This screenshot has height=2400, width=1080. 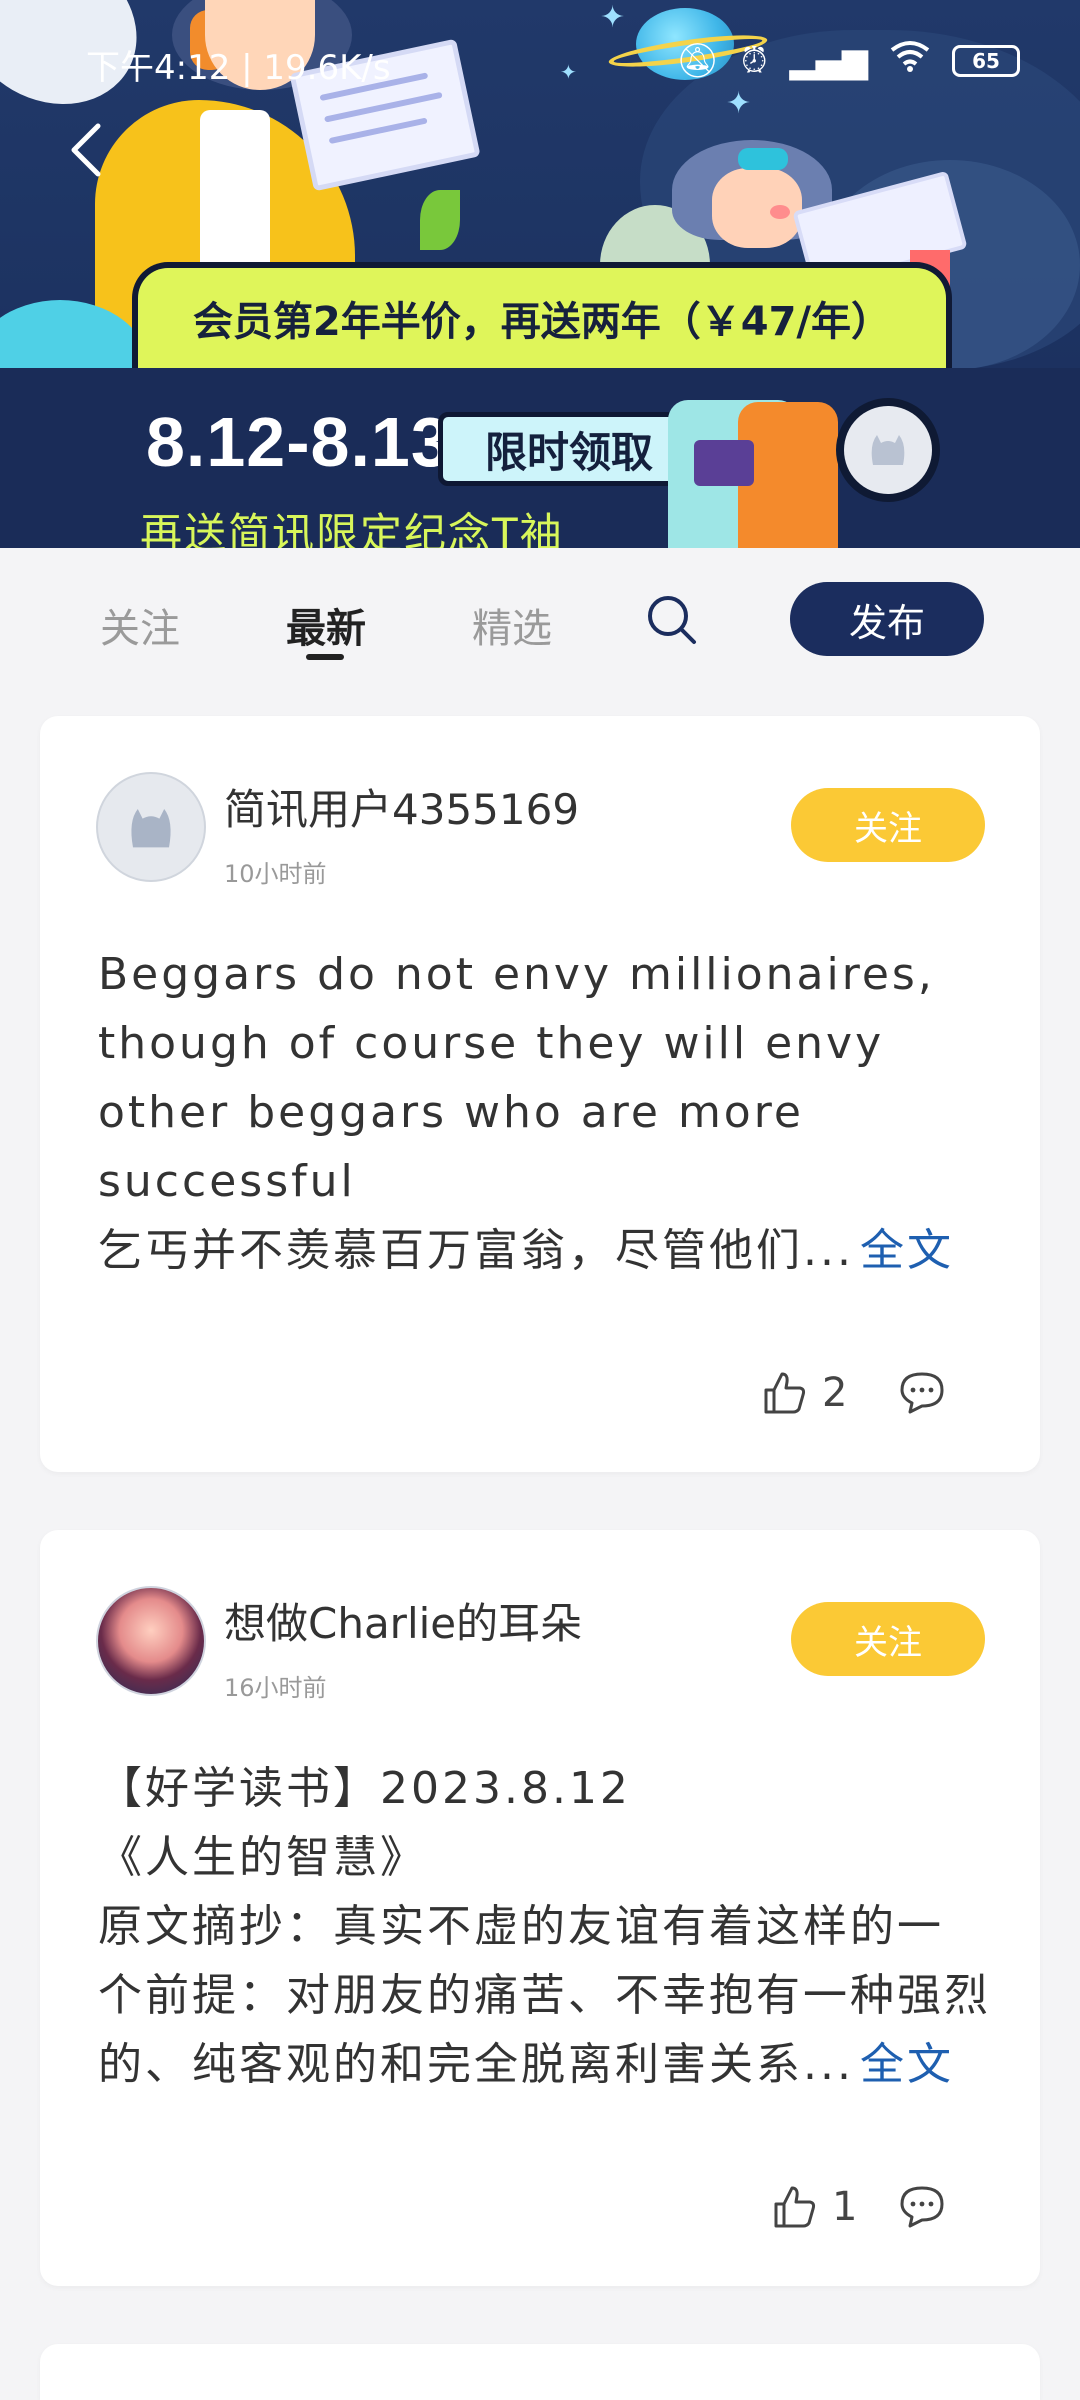 I want to click on post-username: 简讯用户4355169, so click(x=401, y=806).